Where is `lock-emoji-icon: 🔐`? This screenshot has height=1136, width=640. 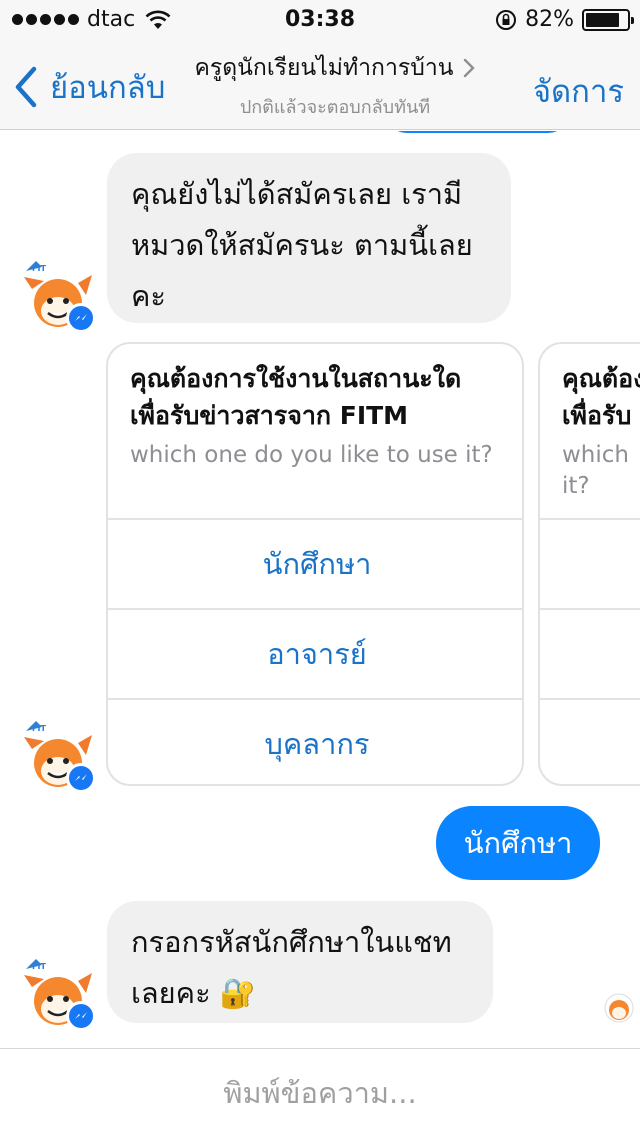
lock-emoji-icon: 🔐 is located at coordinates (237, 993).